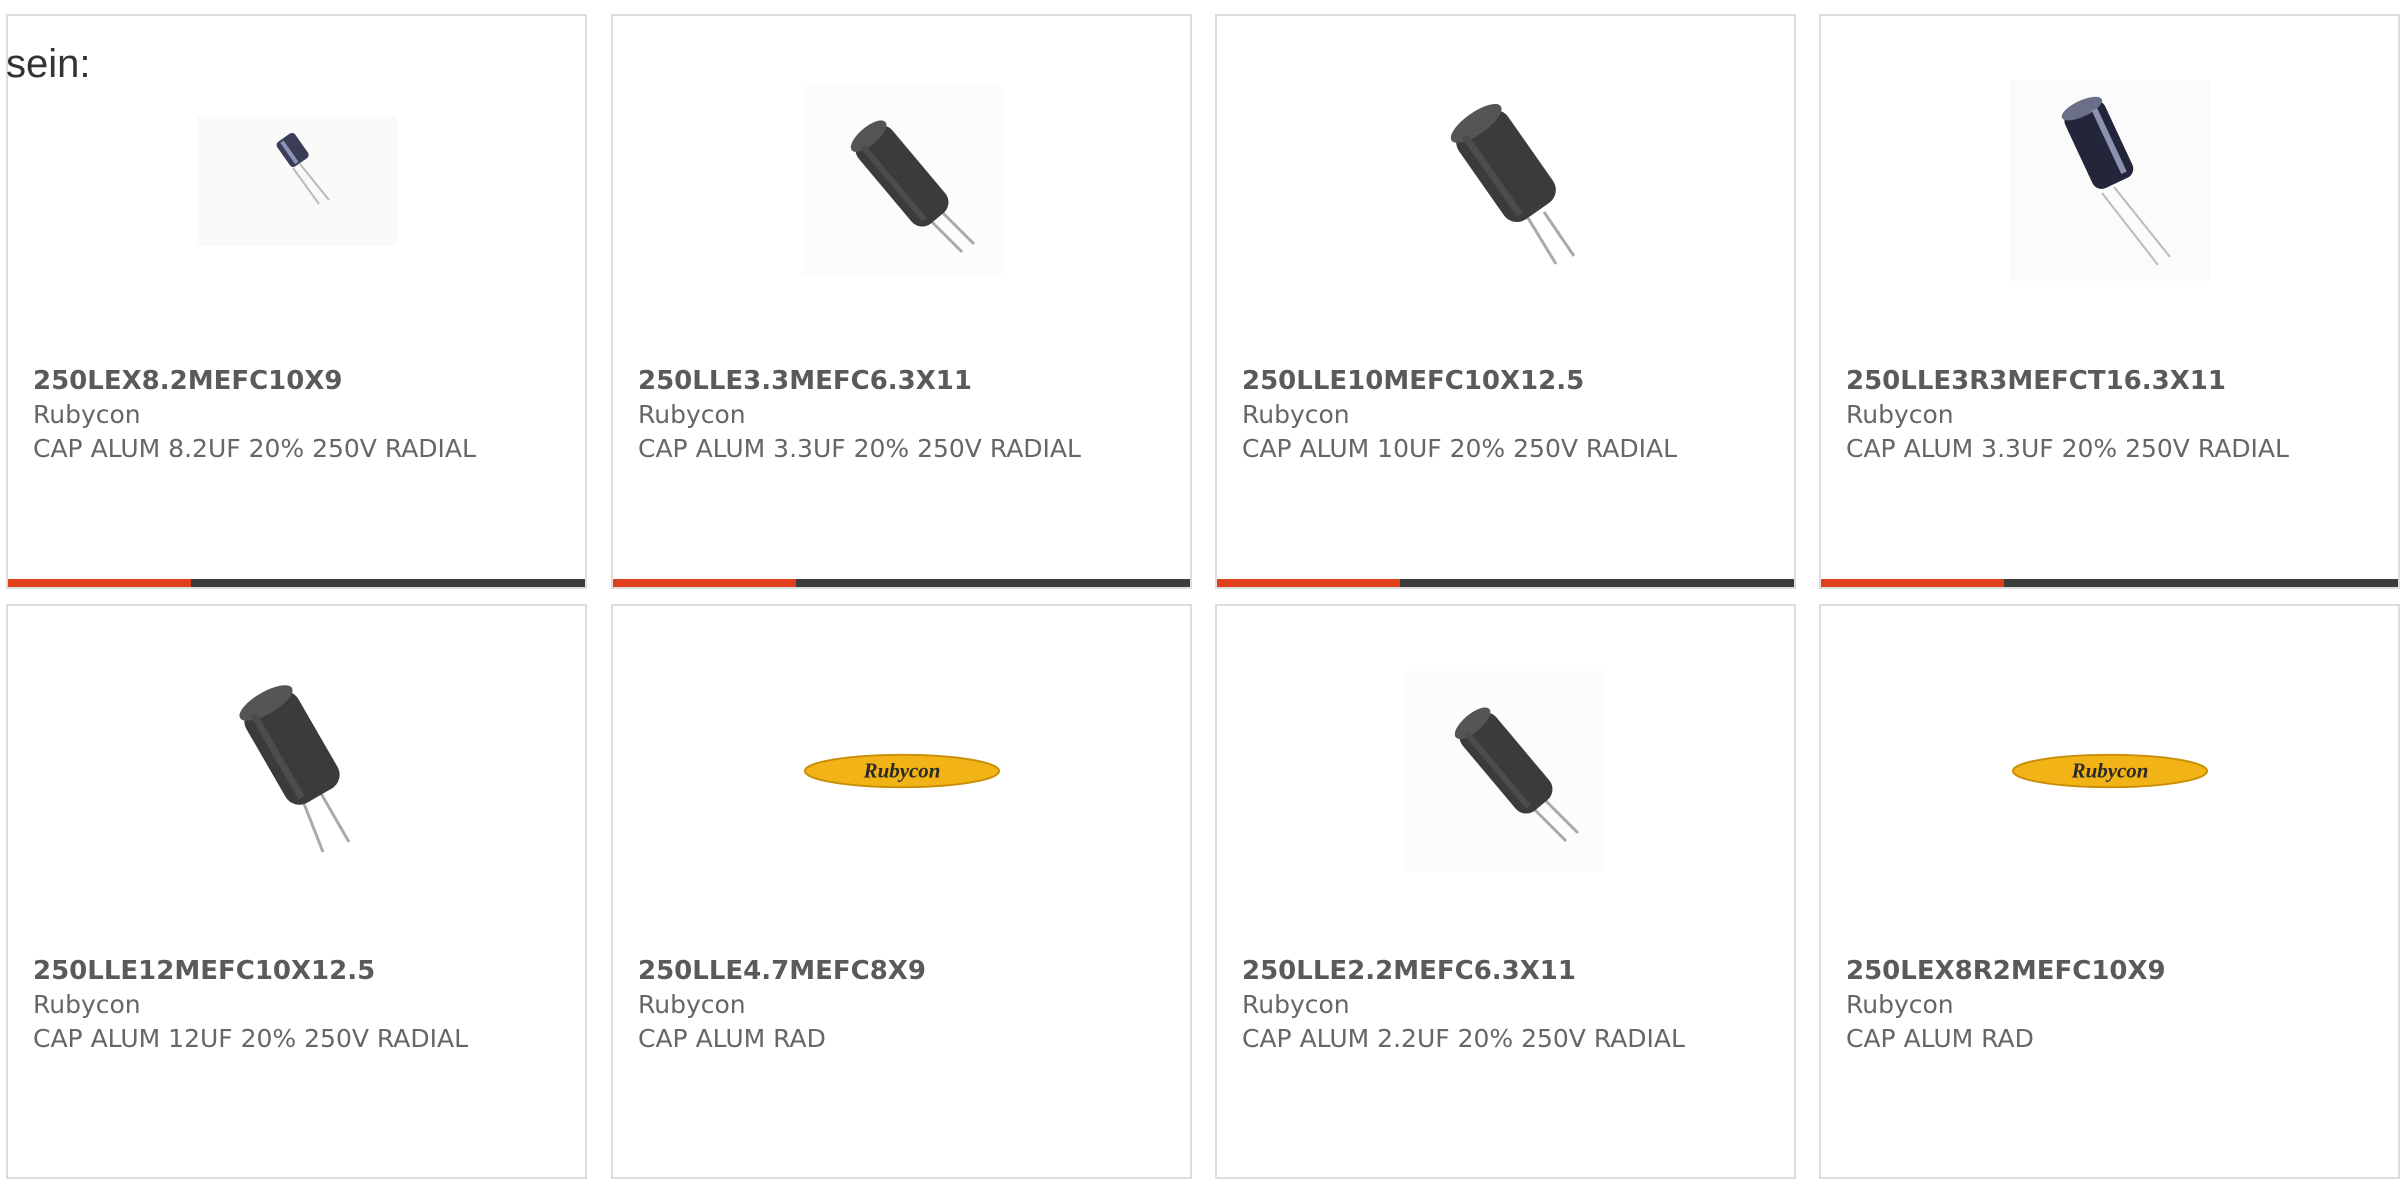  What do you see at coordinates (1460, 448) in the screenshot?
I see `description: CAP ALUM 10UF 20% 250V RADIAL` at bounding box center [1460, 448].